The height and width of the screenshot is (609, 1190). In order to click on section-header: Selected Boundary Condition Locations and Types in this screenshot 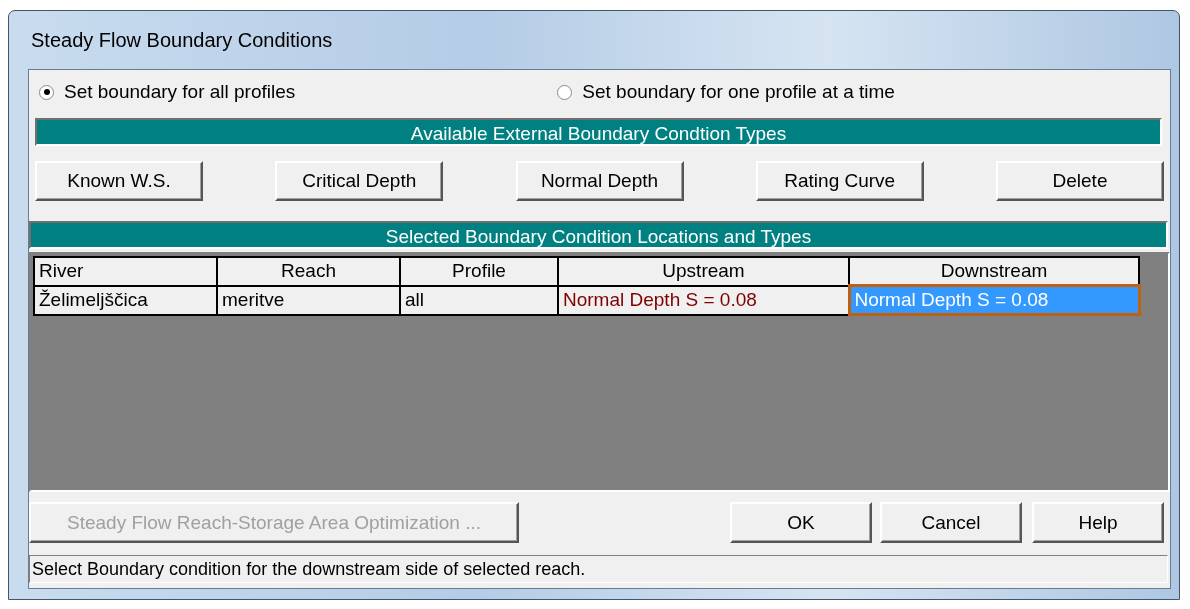, I will do `click(598, 235)`.